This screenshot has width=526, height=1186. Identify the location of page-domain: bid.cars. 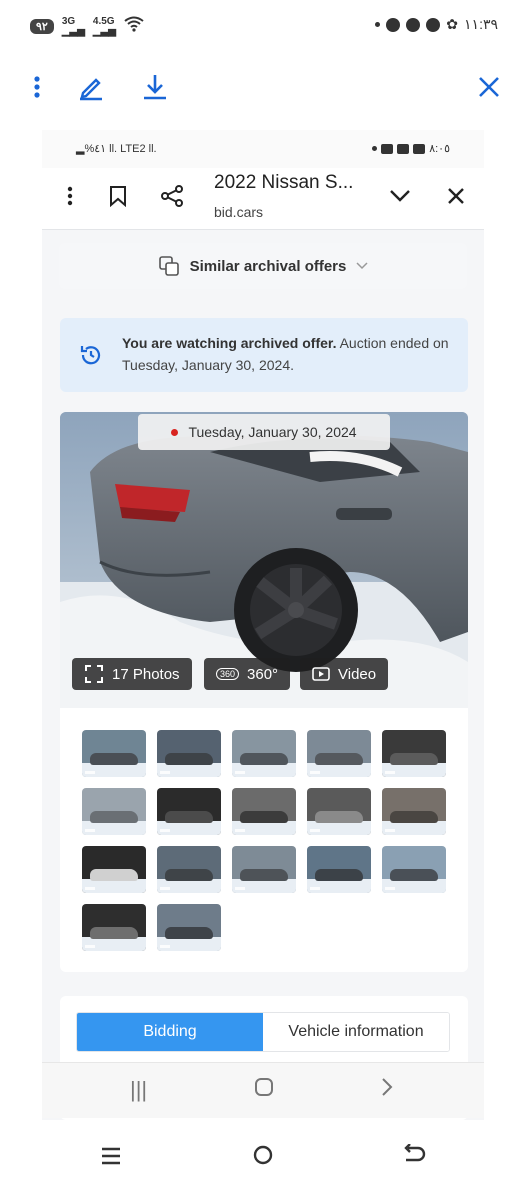
(239, 212).